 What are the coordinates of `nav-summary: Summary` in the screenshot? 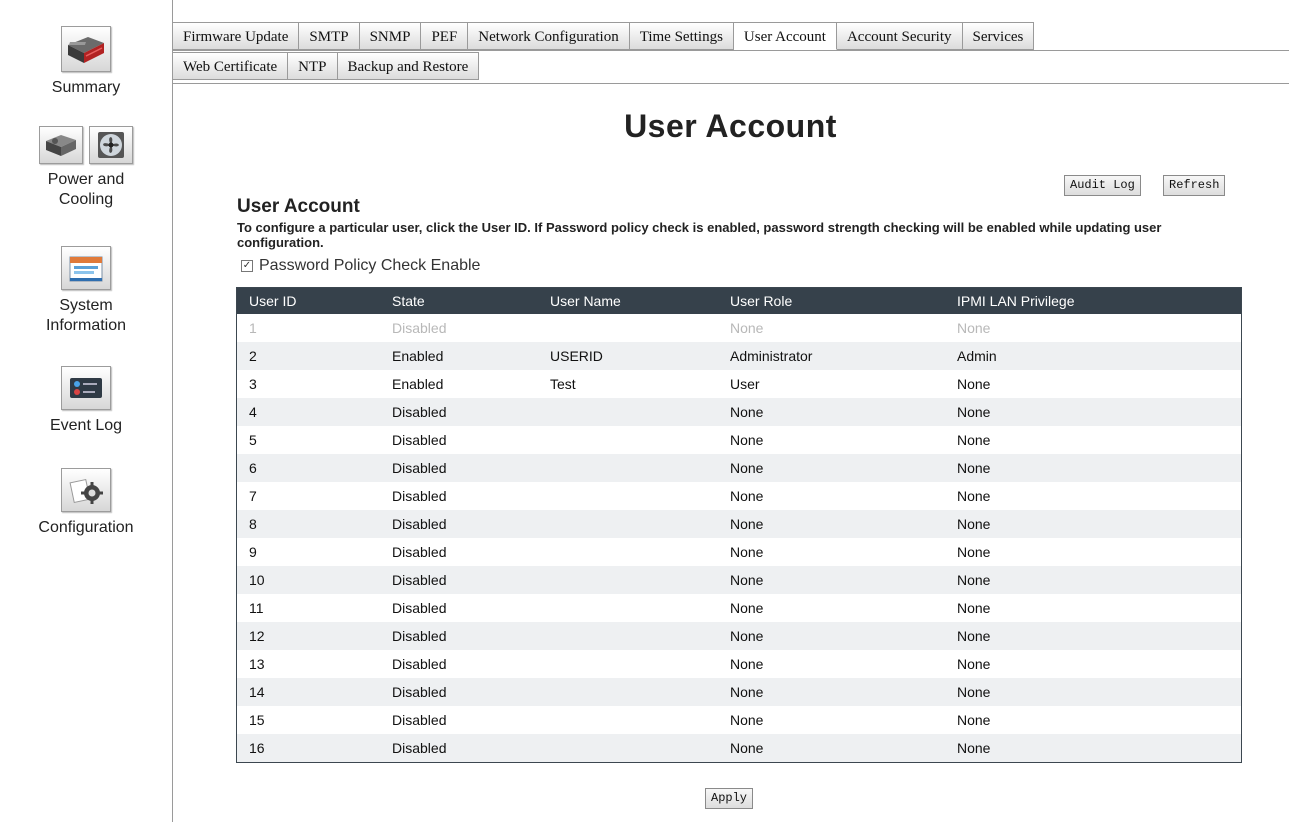 It's located at (86, 62).